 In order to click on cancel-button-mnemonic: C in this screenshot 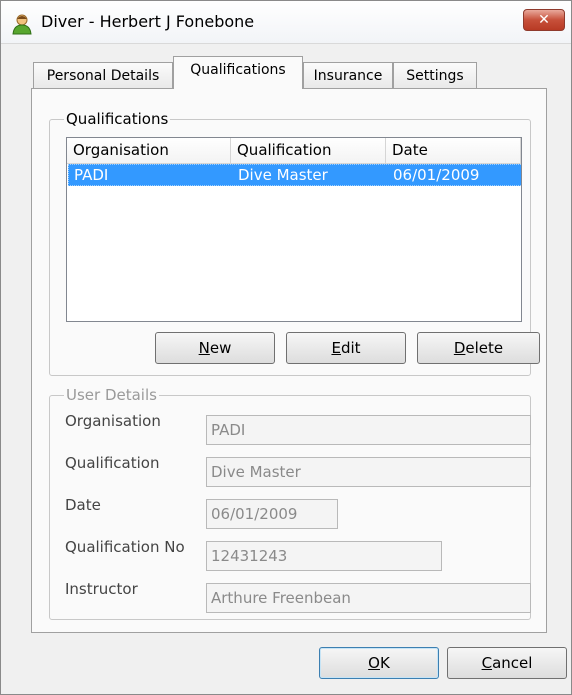, I will do `click(487, 663)`.